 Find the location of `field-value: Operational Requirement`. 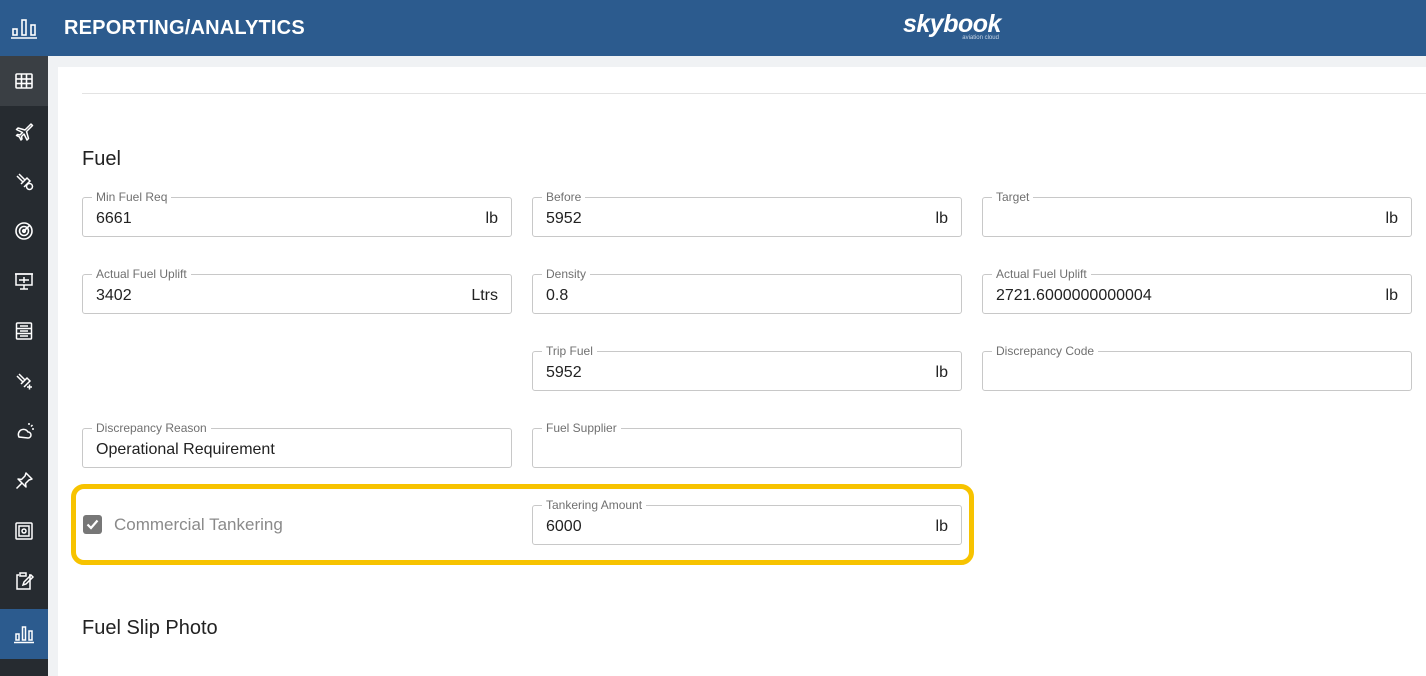

field-value: Operational Requirement is located at coordinates (185, 449).